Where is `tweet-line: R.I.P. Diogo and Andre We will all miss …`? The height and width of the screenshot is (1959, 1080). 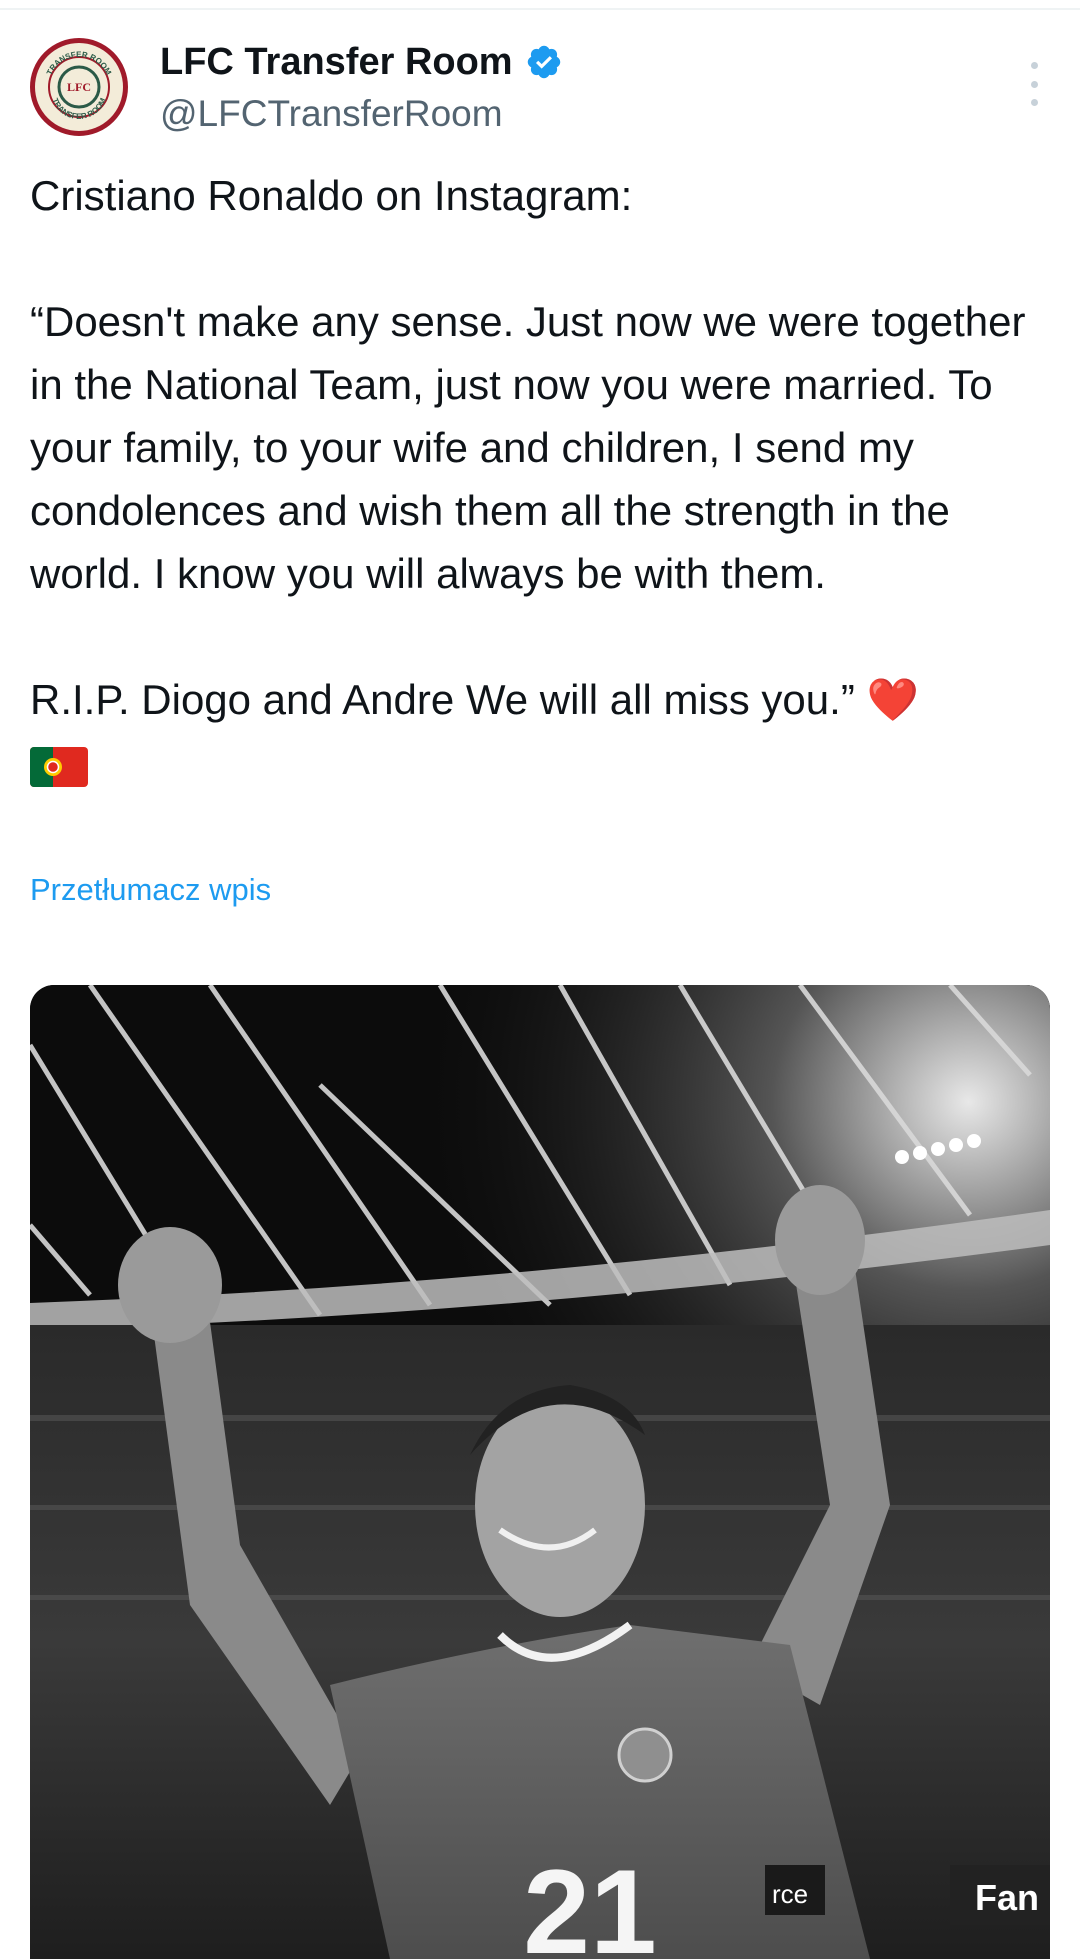 tweet-line: R.I.P. Diogo and Andre We will all miss … is located at coordinates (474, 699).